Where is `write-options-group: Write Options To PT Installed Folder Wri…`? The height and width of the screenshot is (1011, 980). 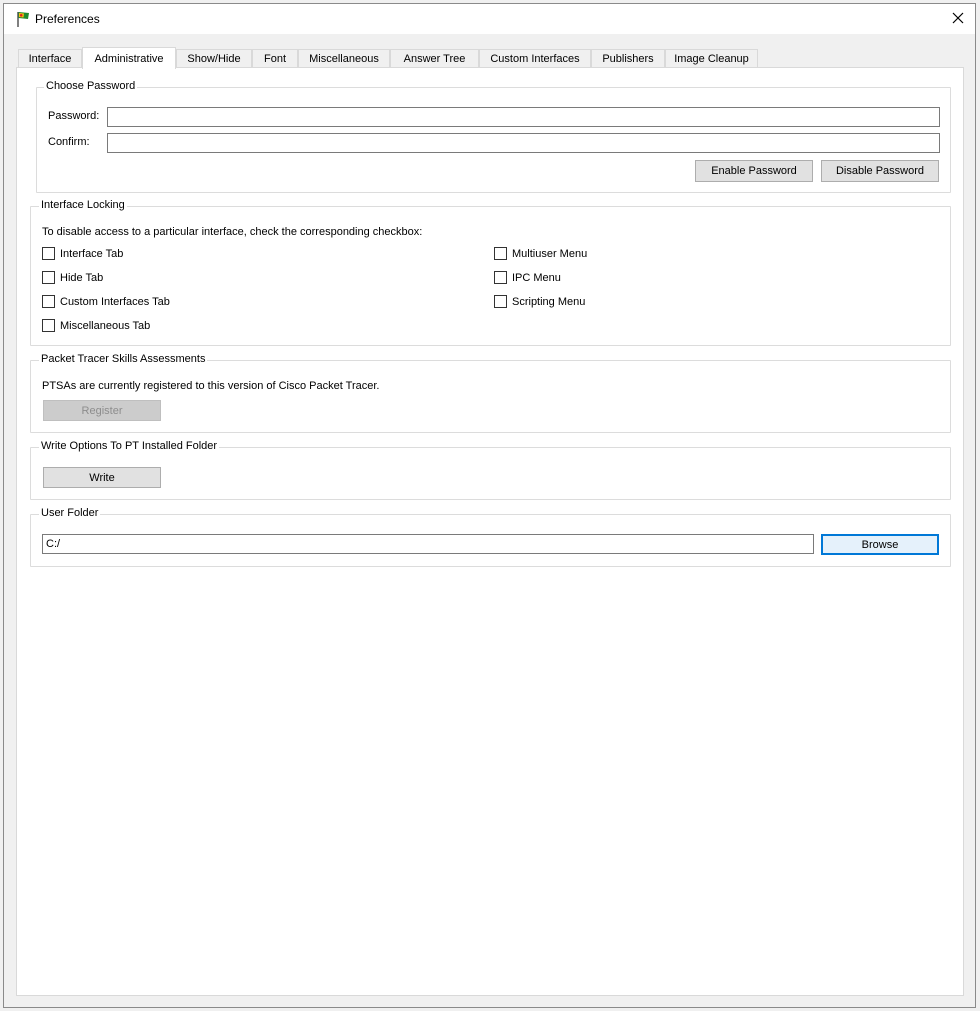
write-options-group: Write Options To PT Installed Folder Wri… is located at coordinates (490, 470).